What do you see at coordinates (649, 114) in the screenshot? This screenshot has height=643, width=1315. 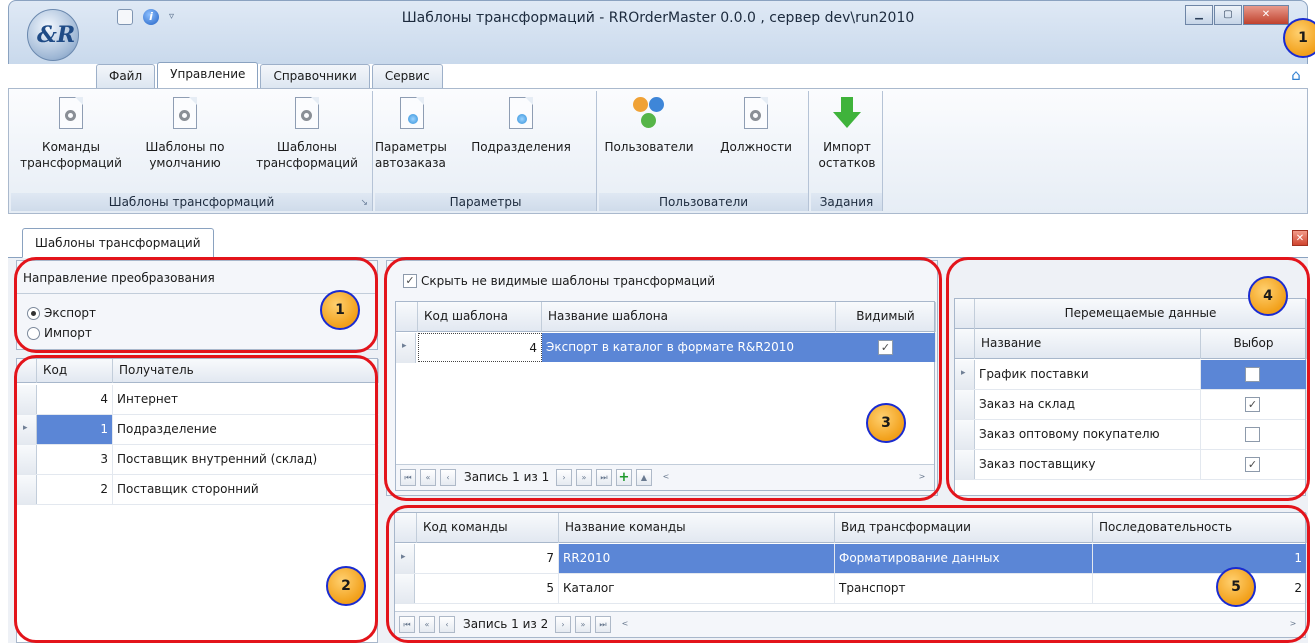 I see `users-icon` at bounding box center [649, 114].